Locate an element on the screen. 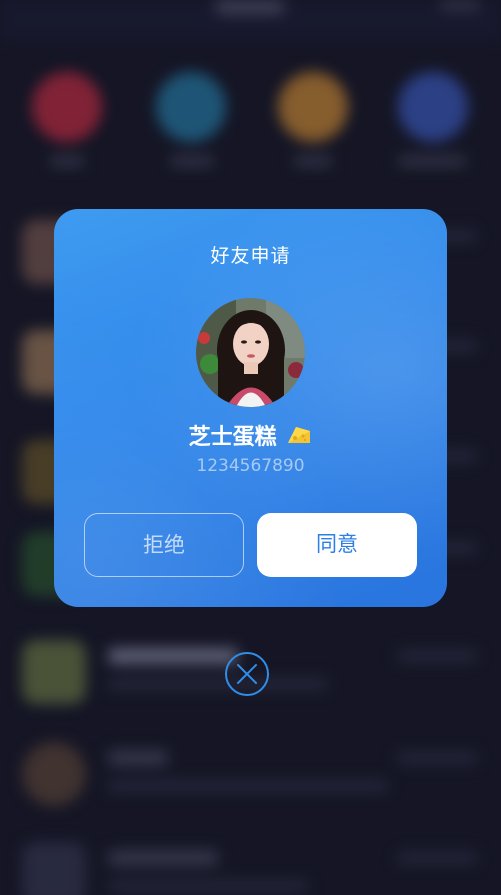  close-icon is located at coordinates (247, 674).